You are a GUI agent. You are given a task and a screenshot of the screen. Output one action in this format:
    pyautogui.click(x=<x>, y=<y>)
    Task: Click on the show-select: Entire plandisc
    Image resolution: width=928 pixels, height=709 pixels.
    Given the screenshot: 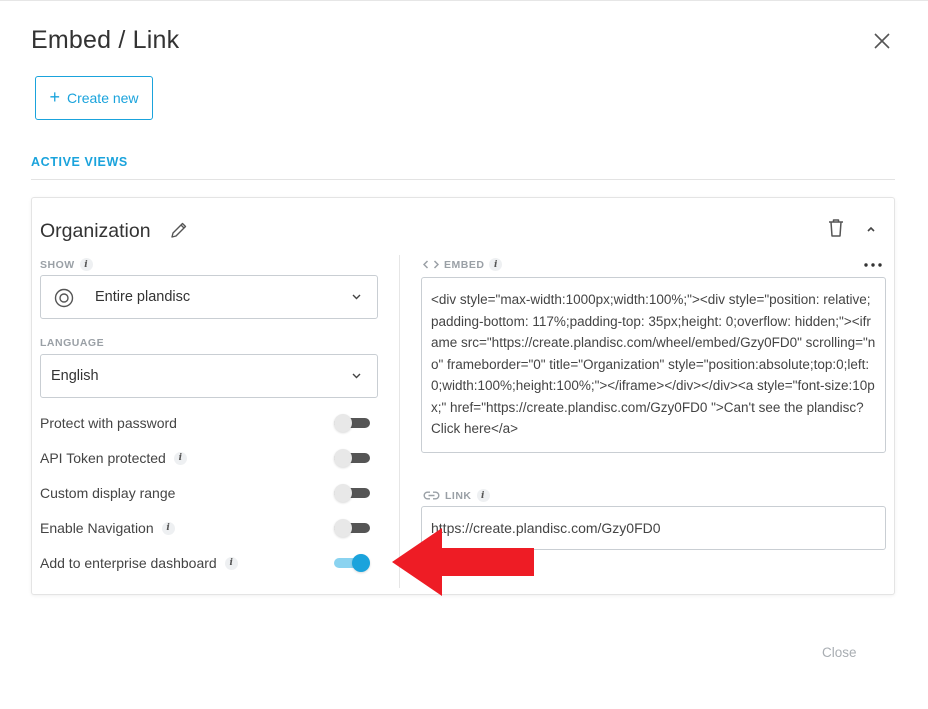 What is the action you would take?
    pyautogui.click(x=209, y=297)
    